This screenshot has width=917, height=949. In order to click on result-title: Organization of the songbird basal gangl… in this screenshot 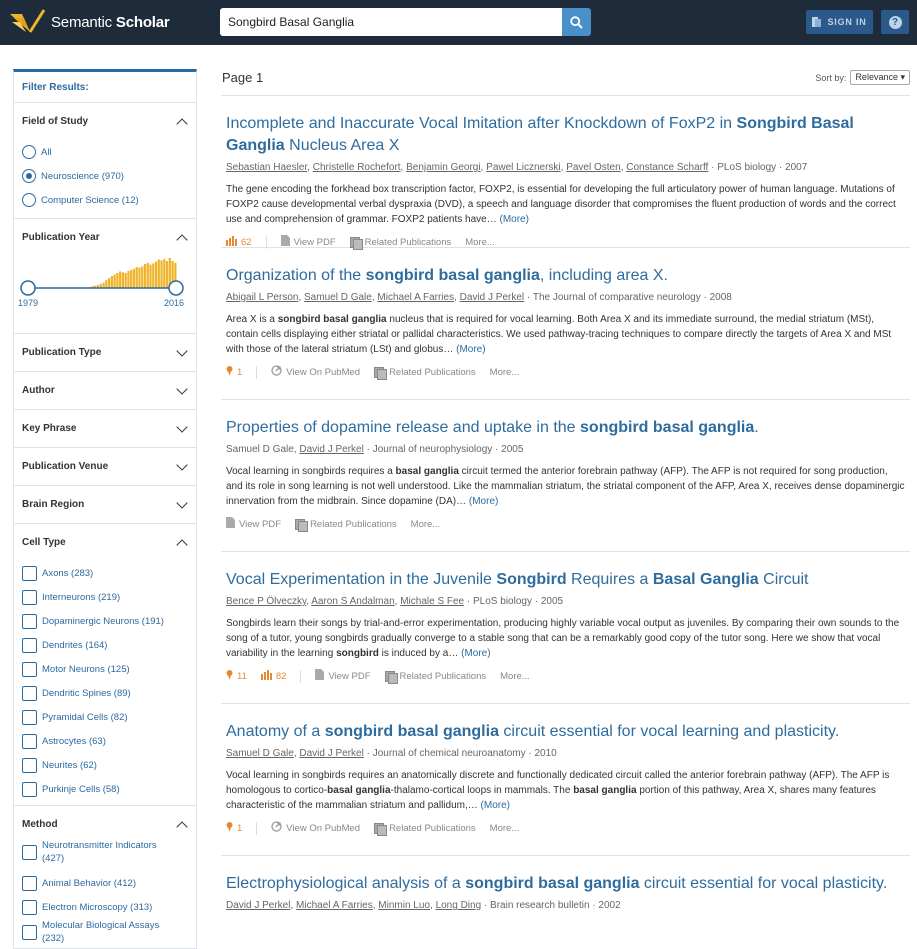, I will do `click(565, 276)`.